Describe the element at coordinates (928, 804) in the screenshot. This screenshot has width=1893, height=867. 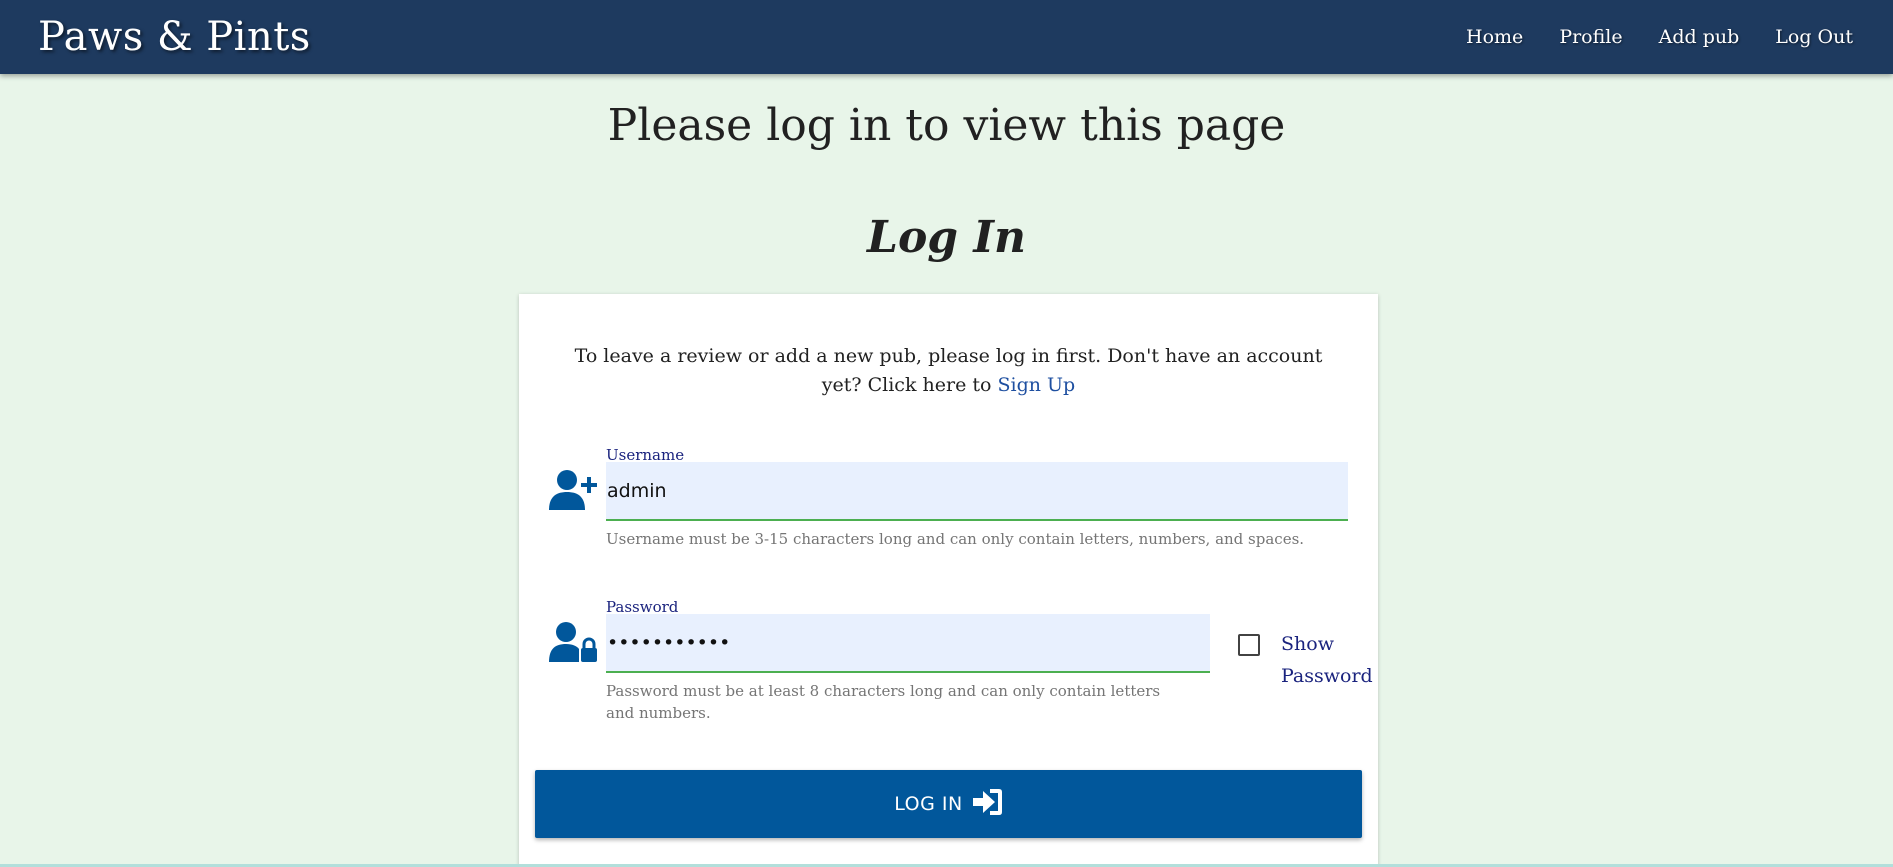
I see `login-button-label: LOG IN` at that location.